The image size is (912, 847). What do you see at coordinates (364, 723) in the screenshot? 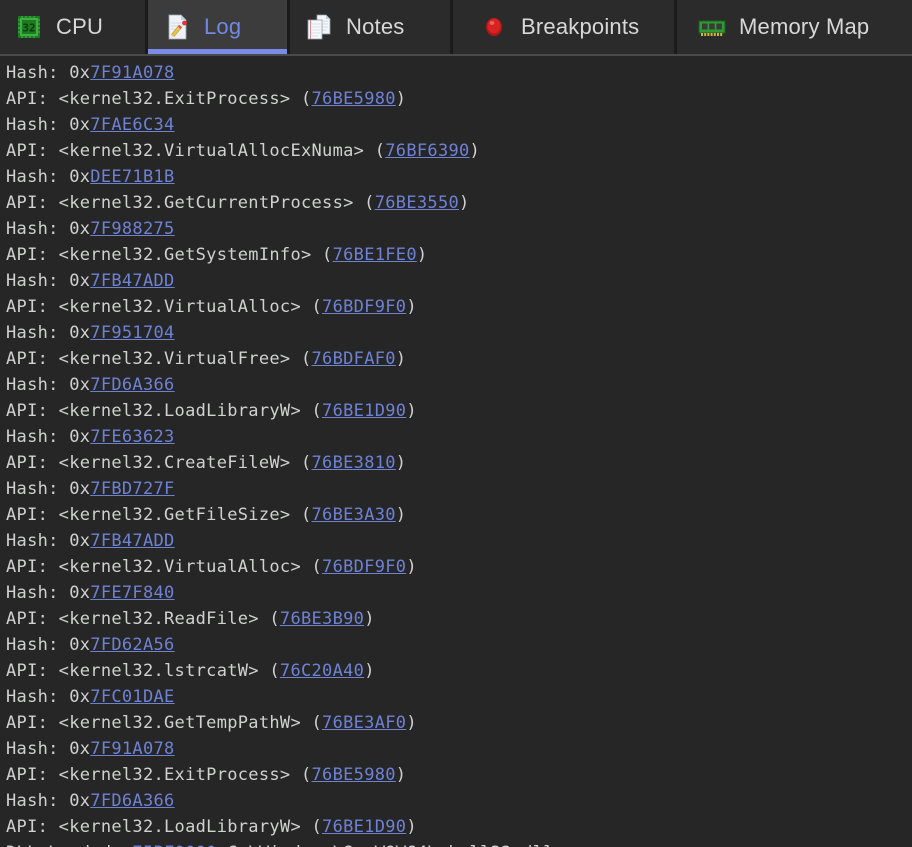
I see `log-address-link: 76BE3AF0` at bounding box center [364, 723].